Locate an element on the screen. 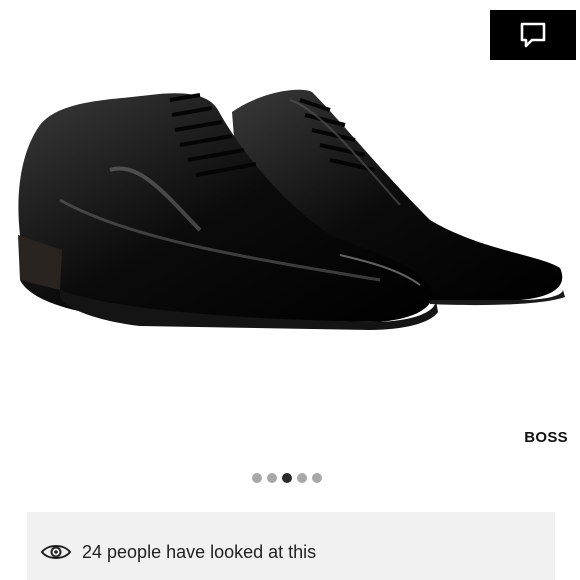  views-text: 24 people have looked at this is located at coordinates (199, 552).